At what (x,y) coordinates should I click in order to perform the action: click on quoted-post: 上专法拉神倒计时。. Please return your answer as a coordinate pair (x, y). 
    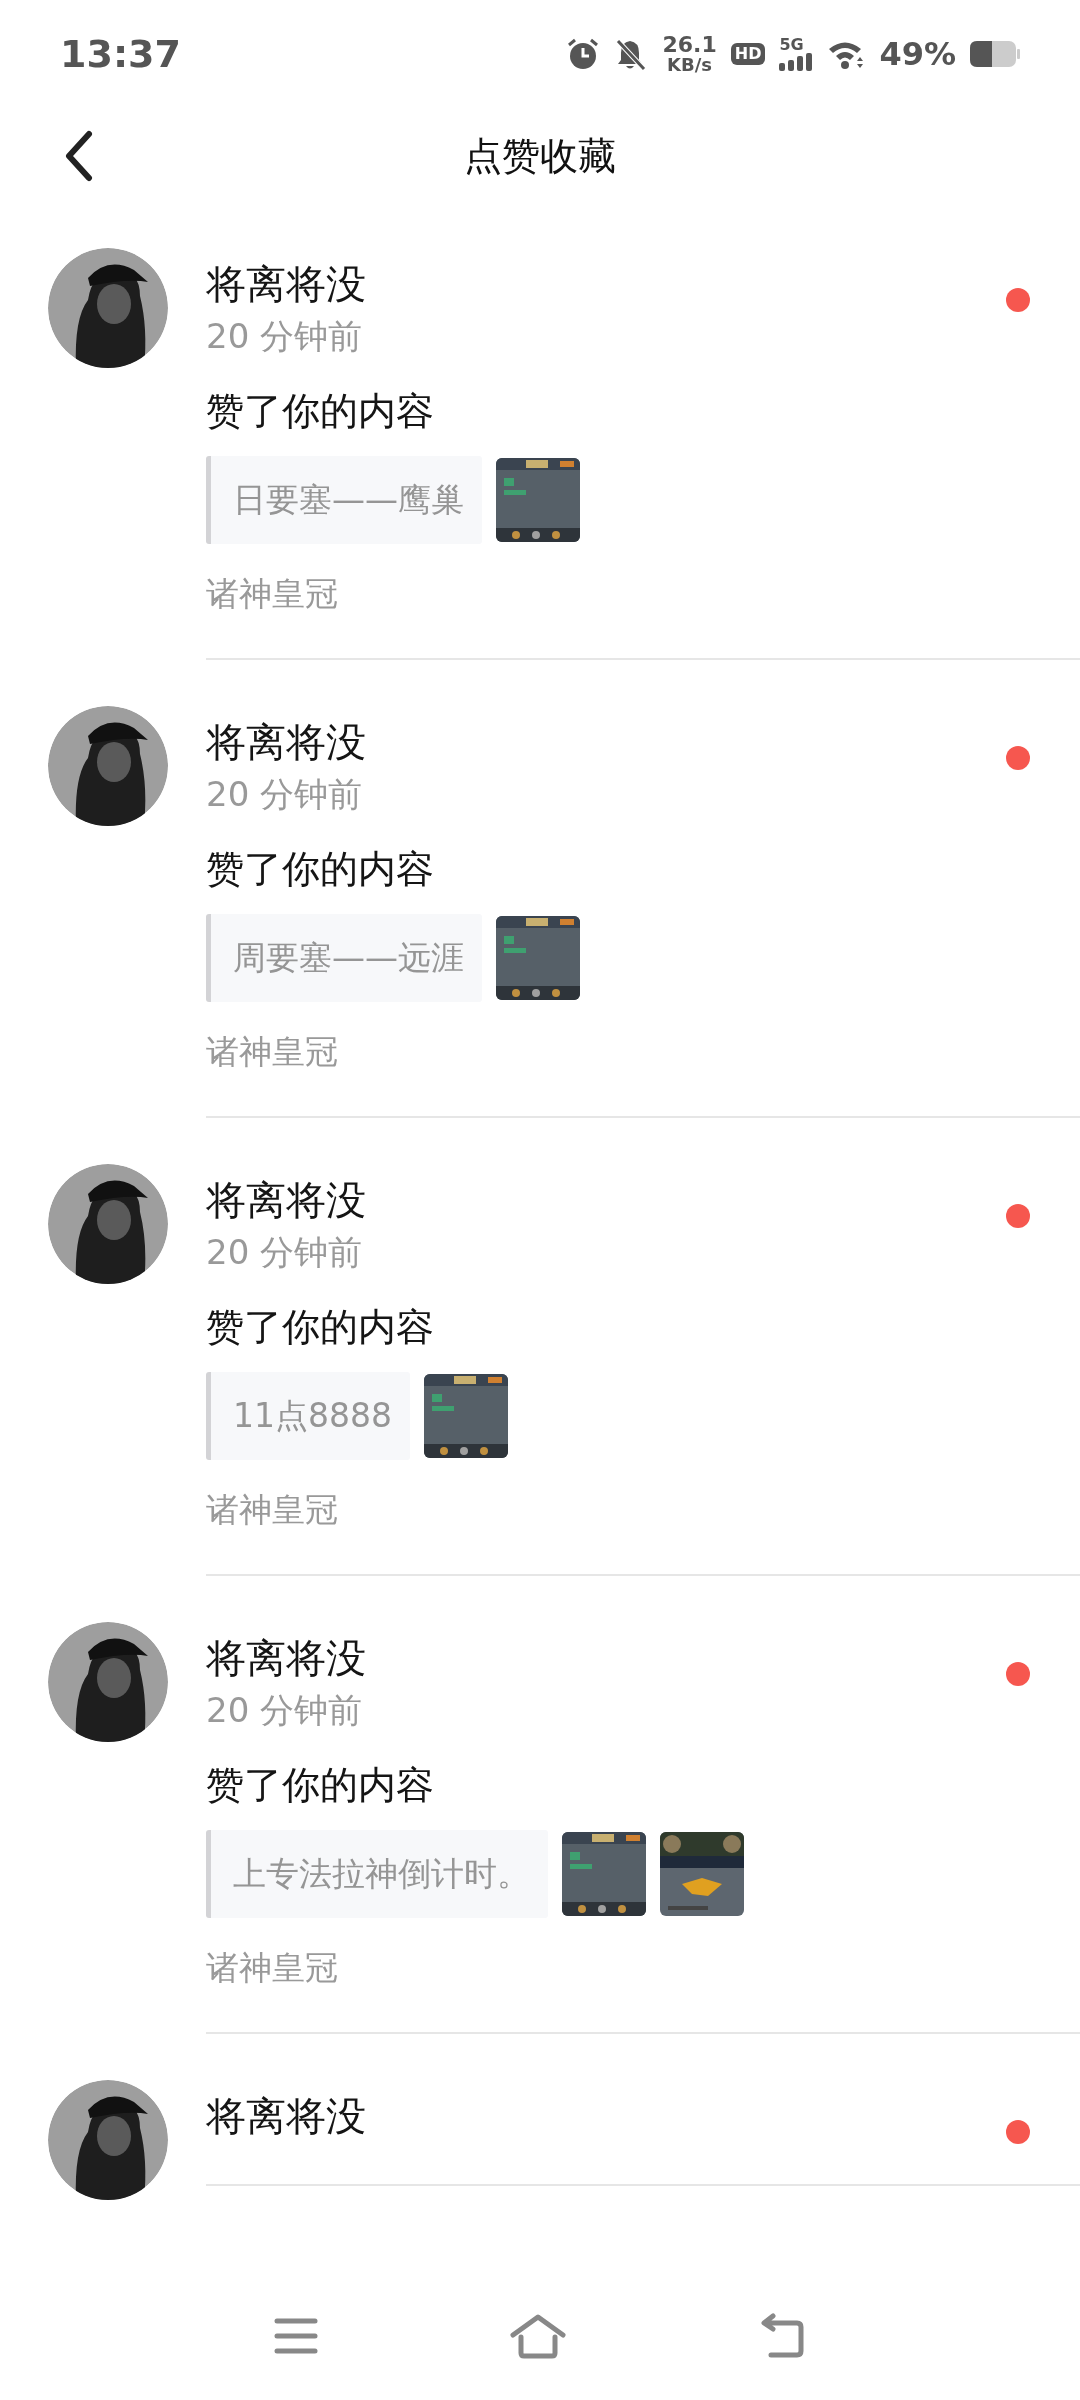
    Looking at the image, I should click on (377, 1874).